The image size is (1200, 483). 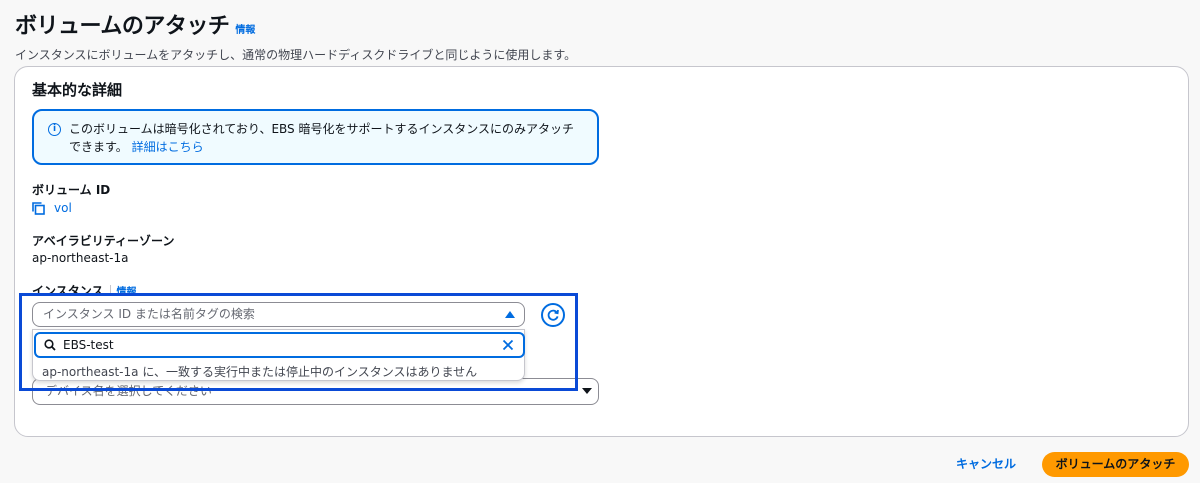 What do you see at coordinates (149, 314) in the screenshot?
I see `instance-placeholder: インスタンス ID または名前タグの検索` at bounding box center [149, 314].